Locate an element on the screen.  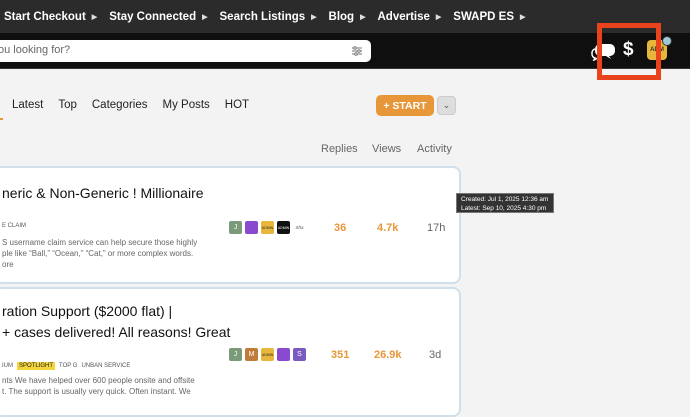
activity-time: 3d is located at coordinates (435, 355).